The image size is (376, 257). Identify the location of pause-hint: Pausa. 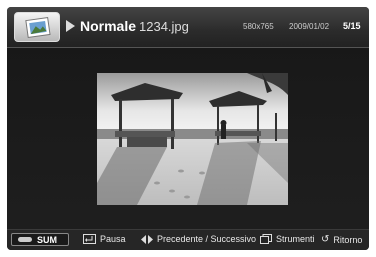
(104, 239).